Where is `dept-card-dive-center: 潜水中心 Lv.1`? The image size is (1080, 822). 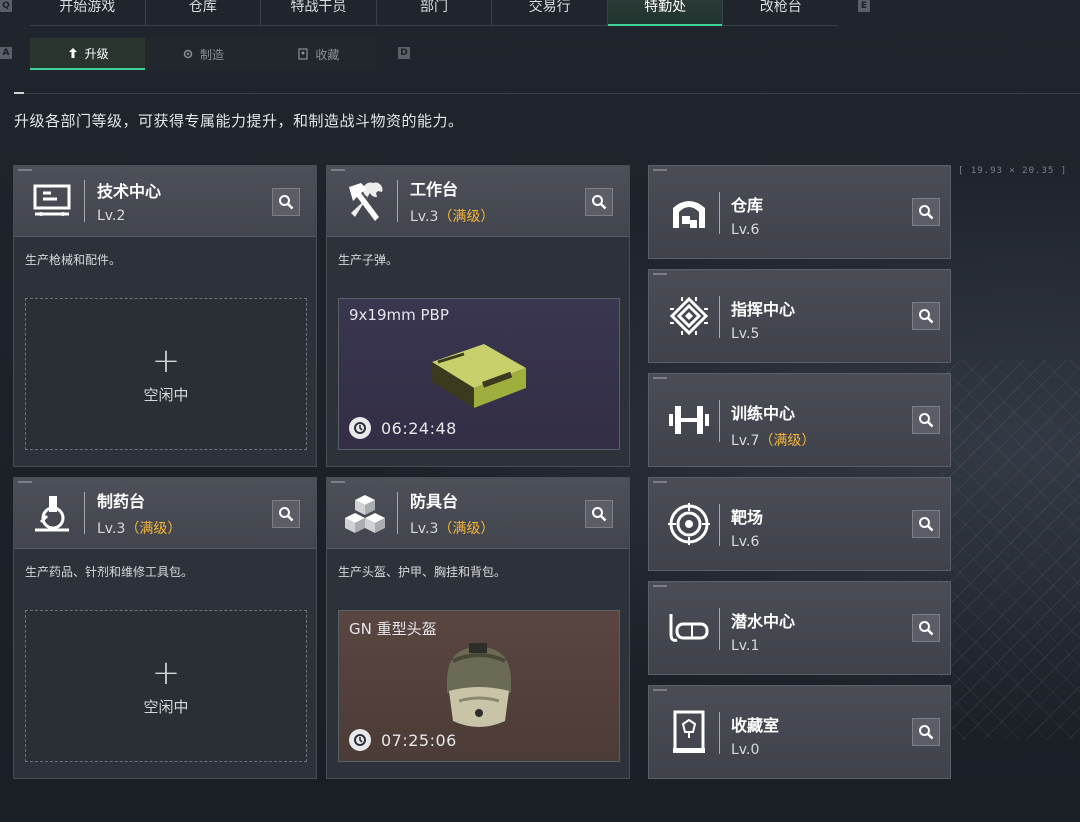 dept-card-dive-center: 潜水中心 Lv.1 is located at coordinates (799, 628).